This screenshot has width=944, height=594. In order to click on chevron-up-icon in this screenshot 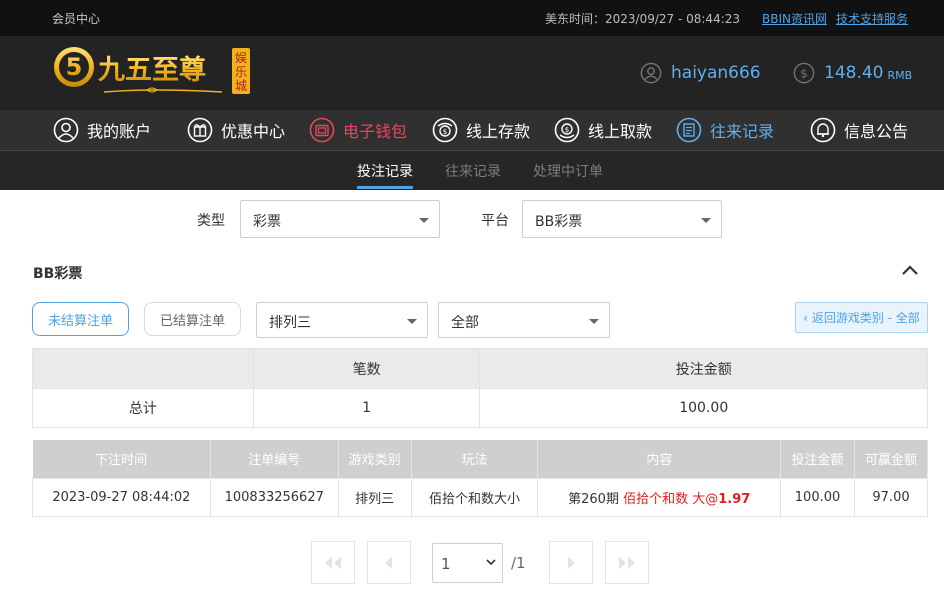, I will do `click(910, 270)`.